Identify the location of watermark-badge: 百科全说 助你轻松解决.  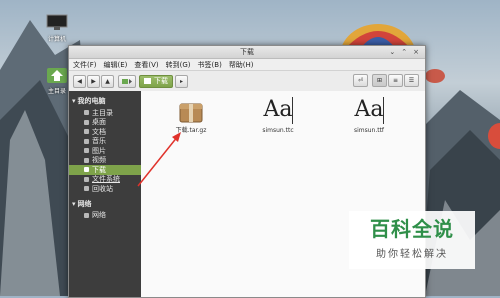
(412, 240).